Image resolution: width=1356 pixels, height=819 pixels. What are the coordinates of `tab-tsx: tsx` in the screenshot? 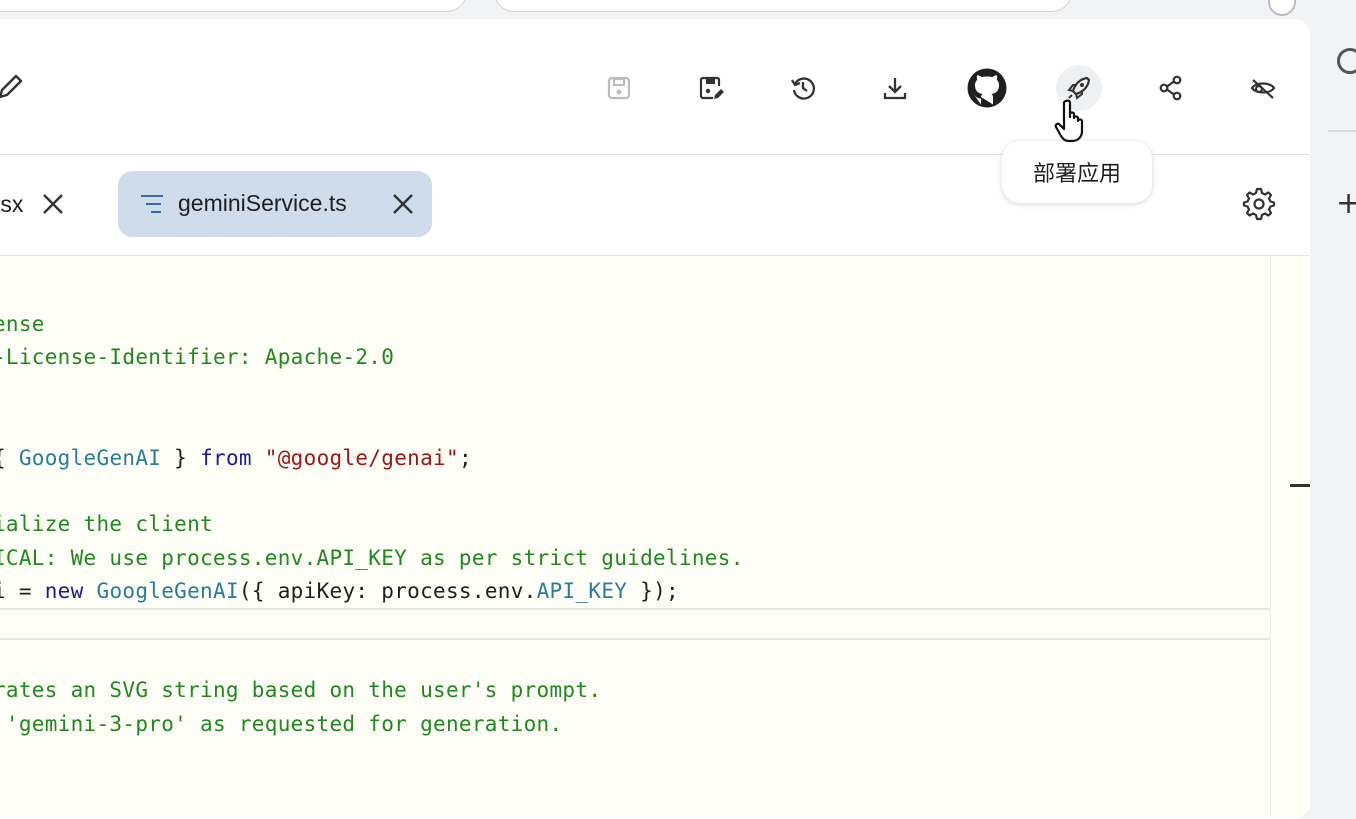 It's located at (49, 204).